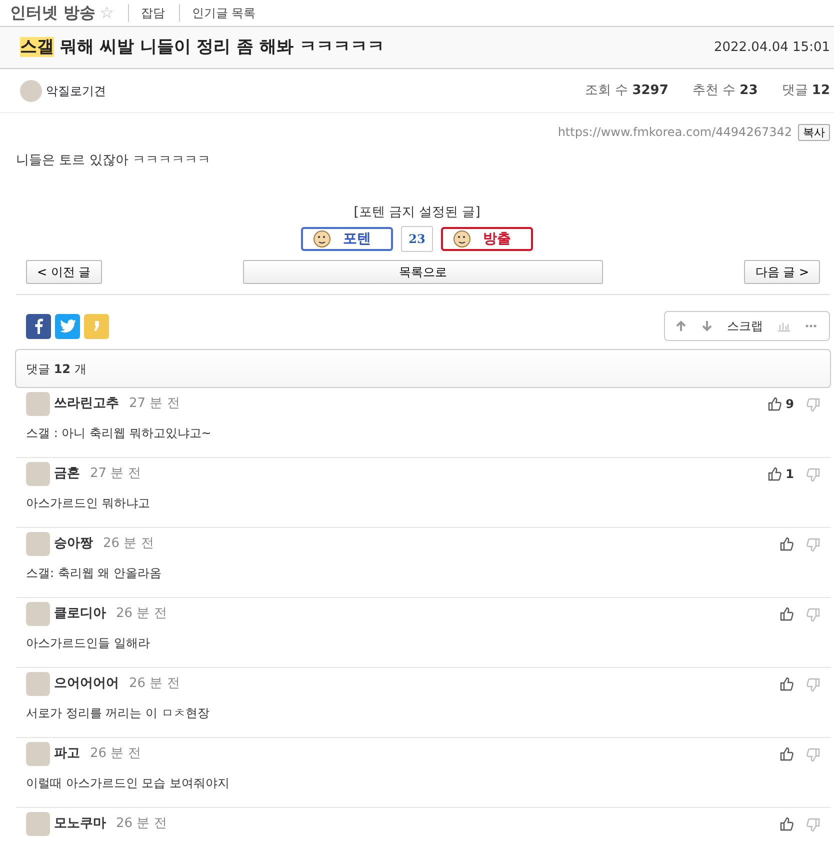 The width and height of the screenshot is (834, 850). Describe the element at coordinates (94, 573) in the screenshot. I see `comment-text: 스갤: 축리웹 왜 안올라옴` at that location.